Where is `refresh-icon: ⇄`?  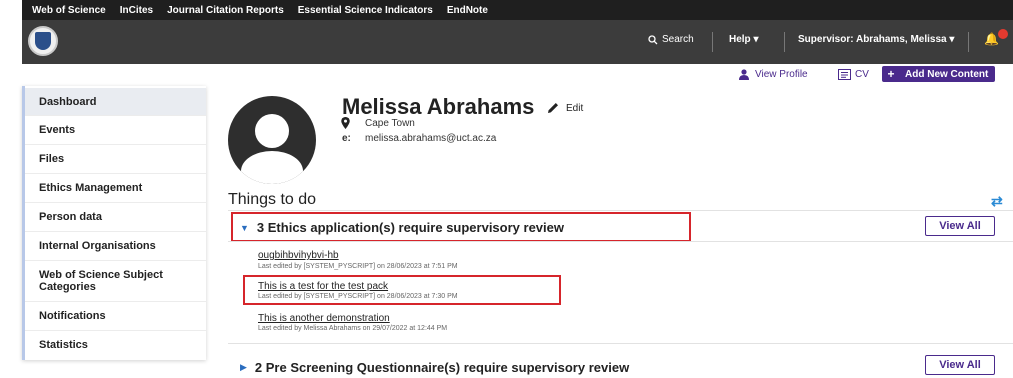
refresh-icon: ⇄ is located at coordinates (997, 201).